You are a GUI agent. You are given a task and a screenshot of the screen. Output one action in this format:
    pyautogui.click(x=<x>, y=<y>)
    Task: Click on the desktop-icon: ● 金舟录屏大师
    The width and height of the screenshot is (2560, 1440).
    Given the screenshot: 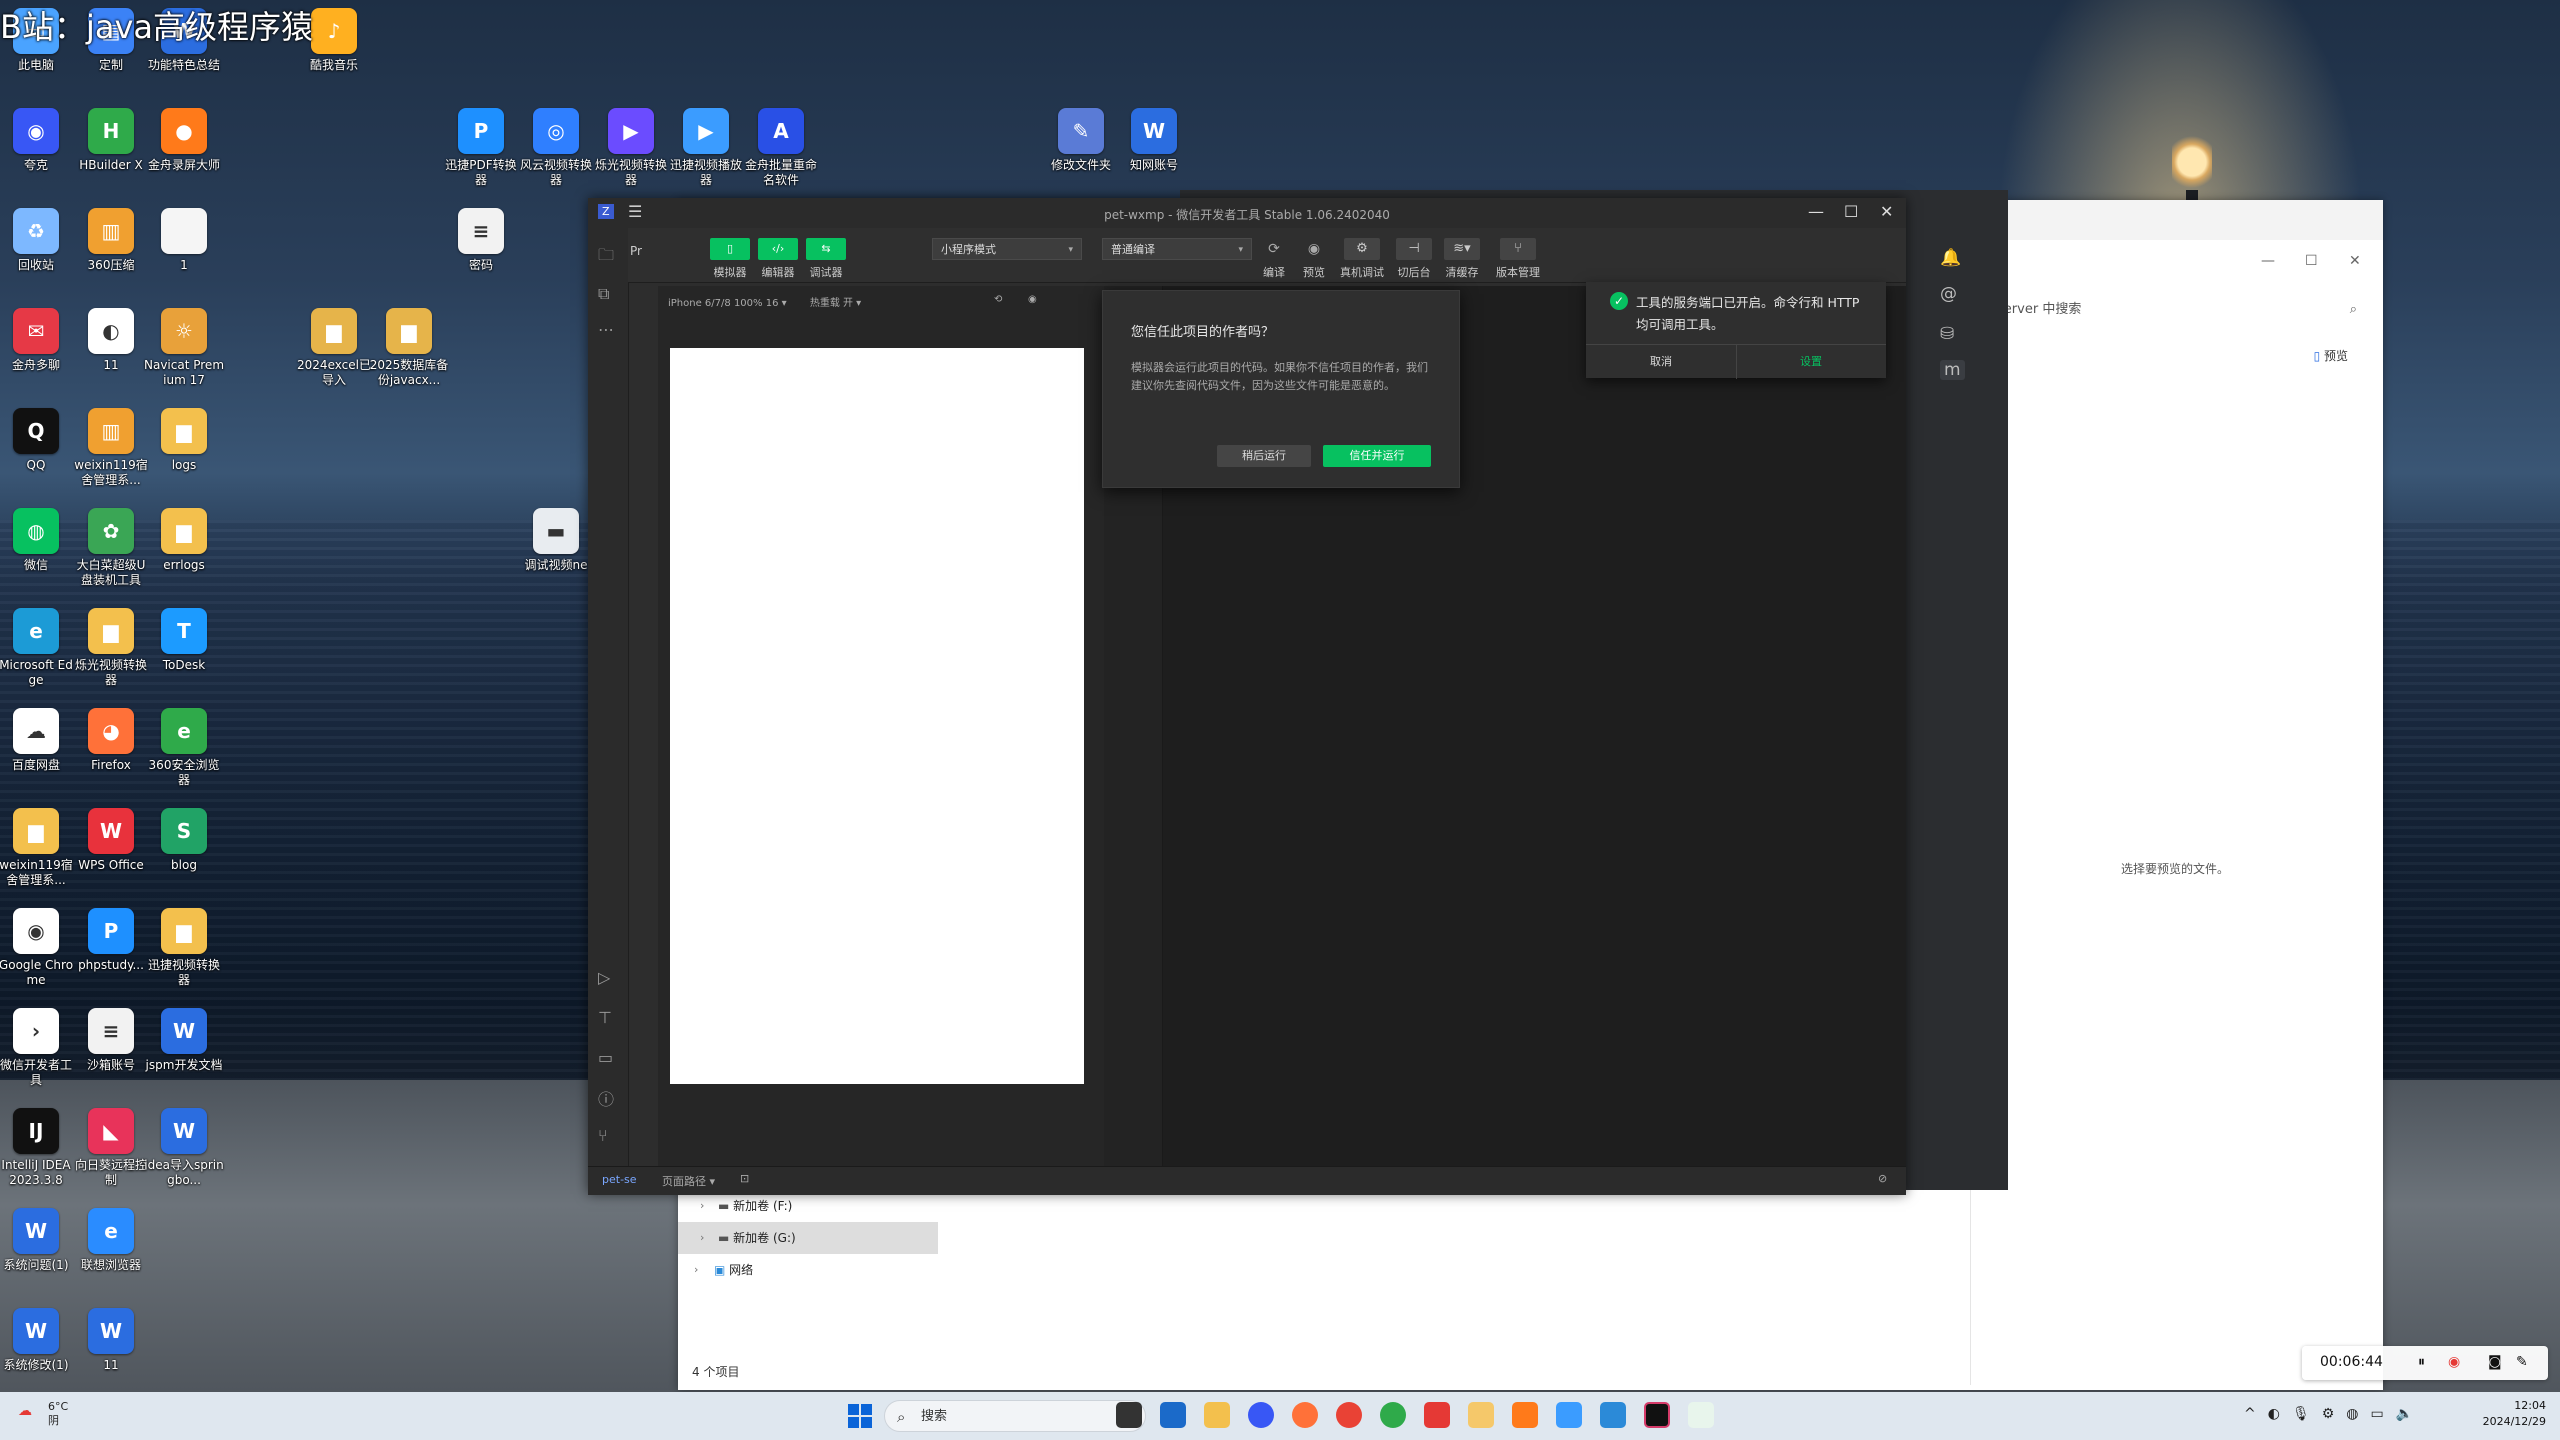 What is the action you would take?
    pyautogui.click(x=184, y=140)
    